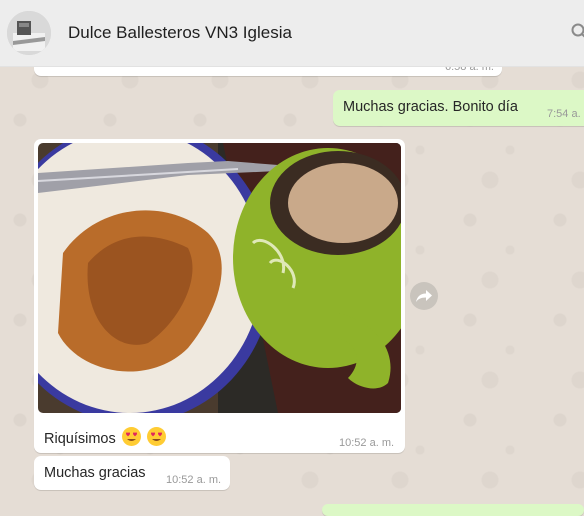  I want to click on chat-header: Dulce Ballesteros VN3 Iglesia, so click(292, 33).